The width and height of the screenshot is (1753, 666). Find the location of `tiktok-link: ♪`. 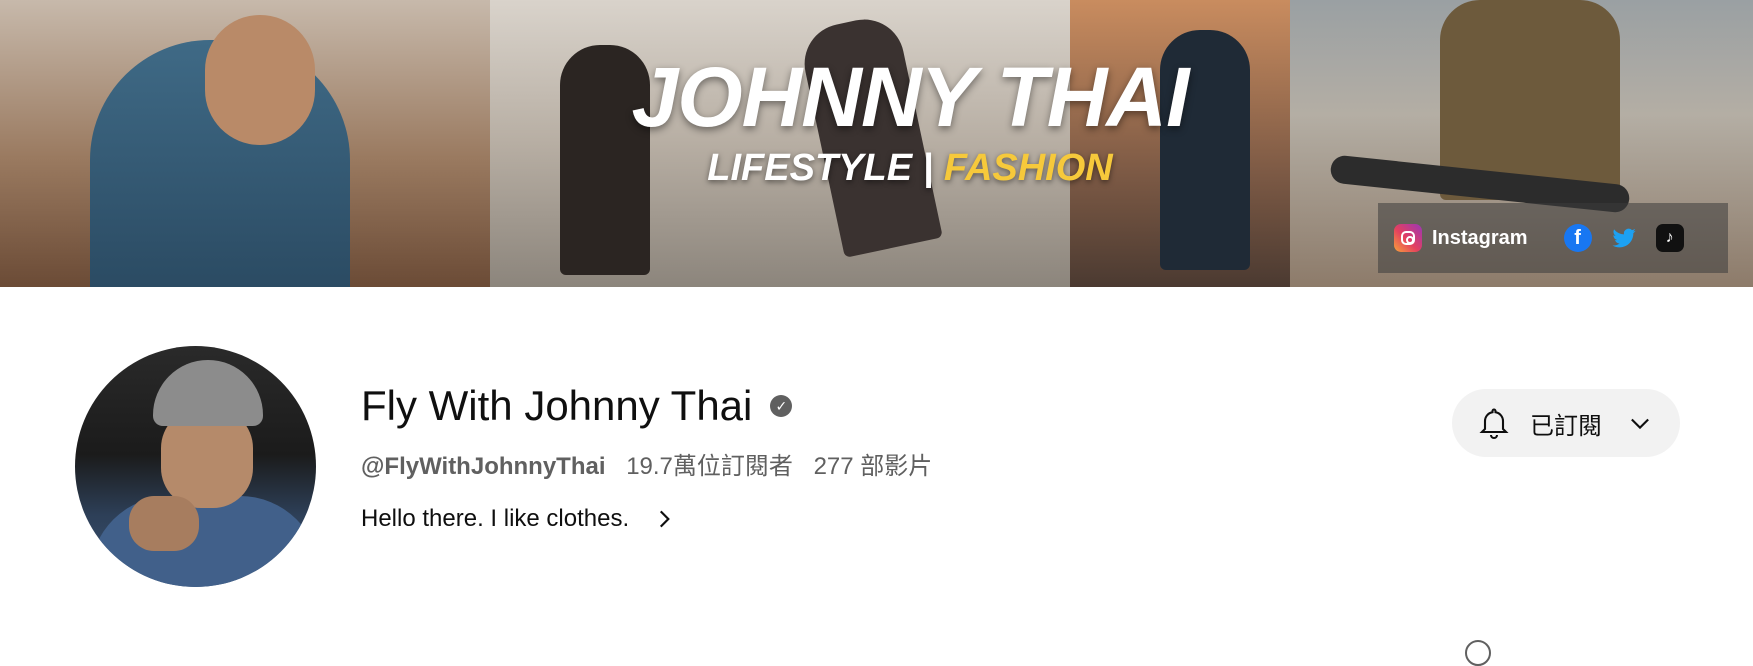

tiktok-link: ♪ is located at coordinates (1669, 238).